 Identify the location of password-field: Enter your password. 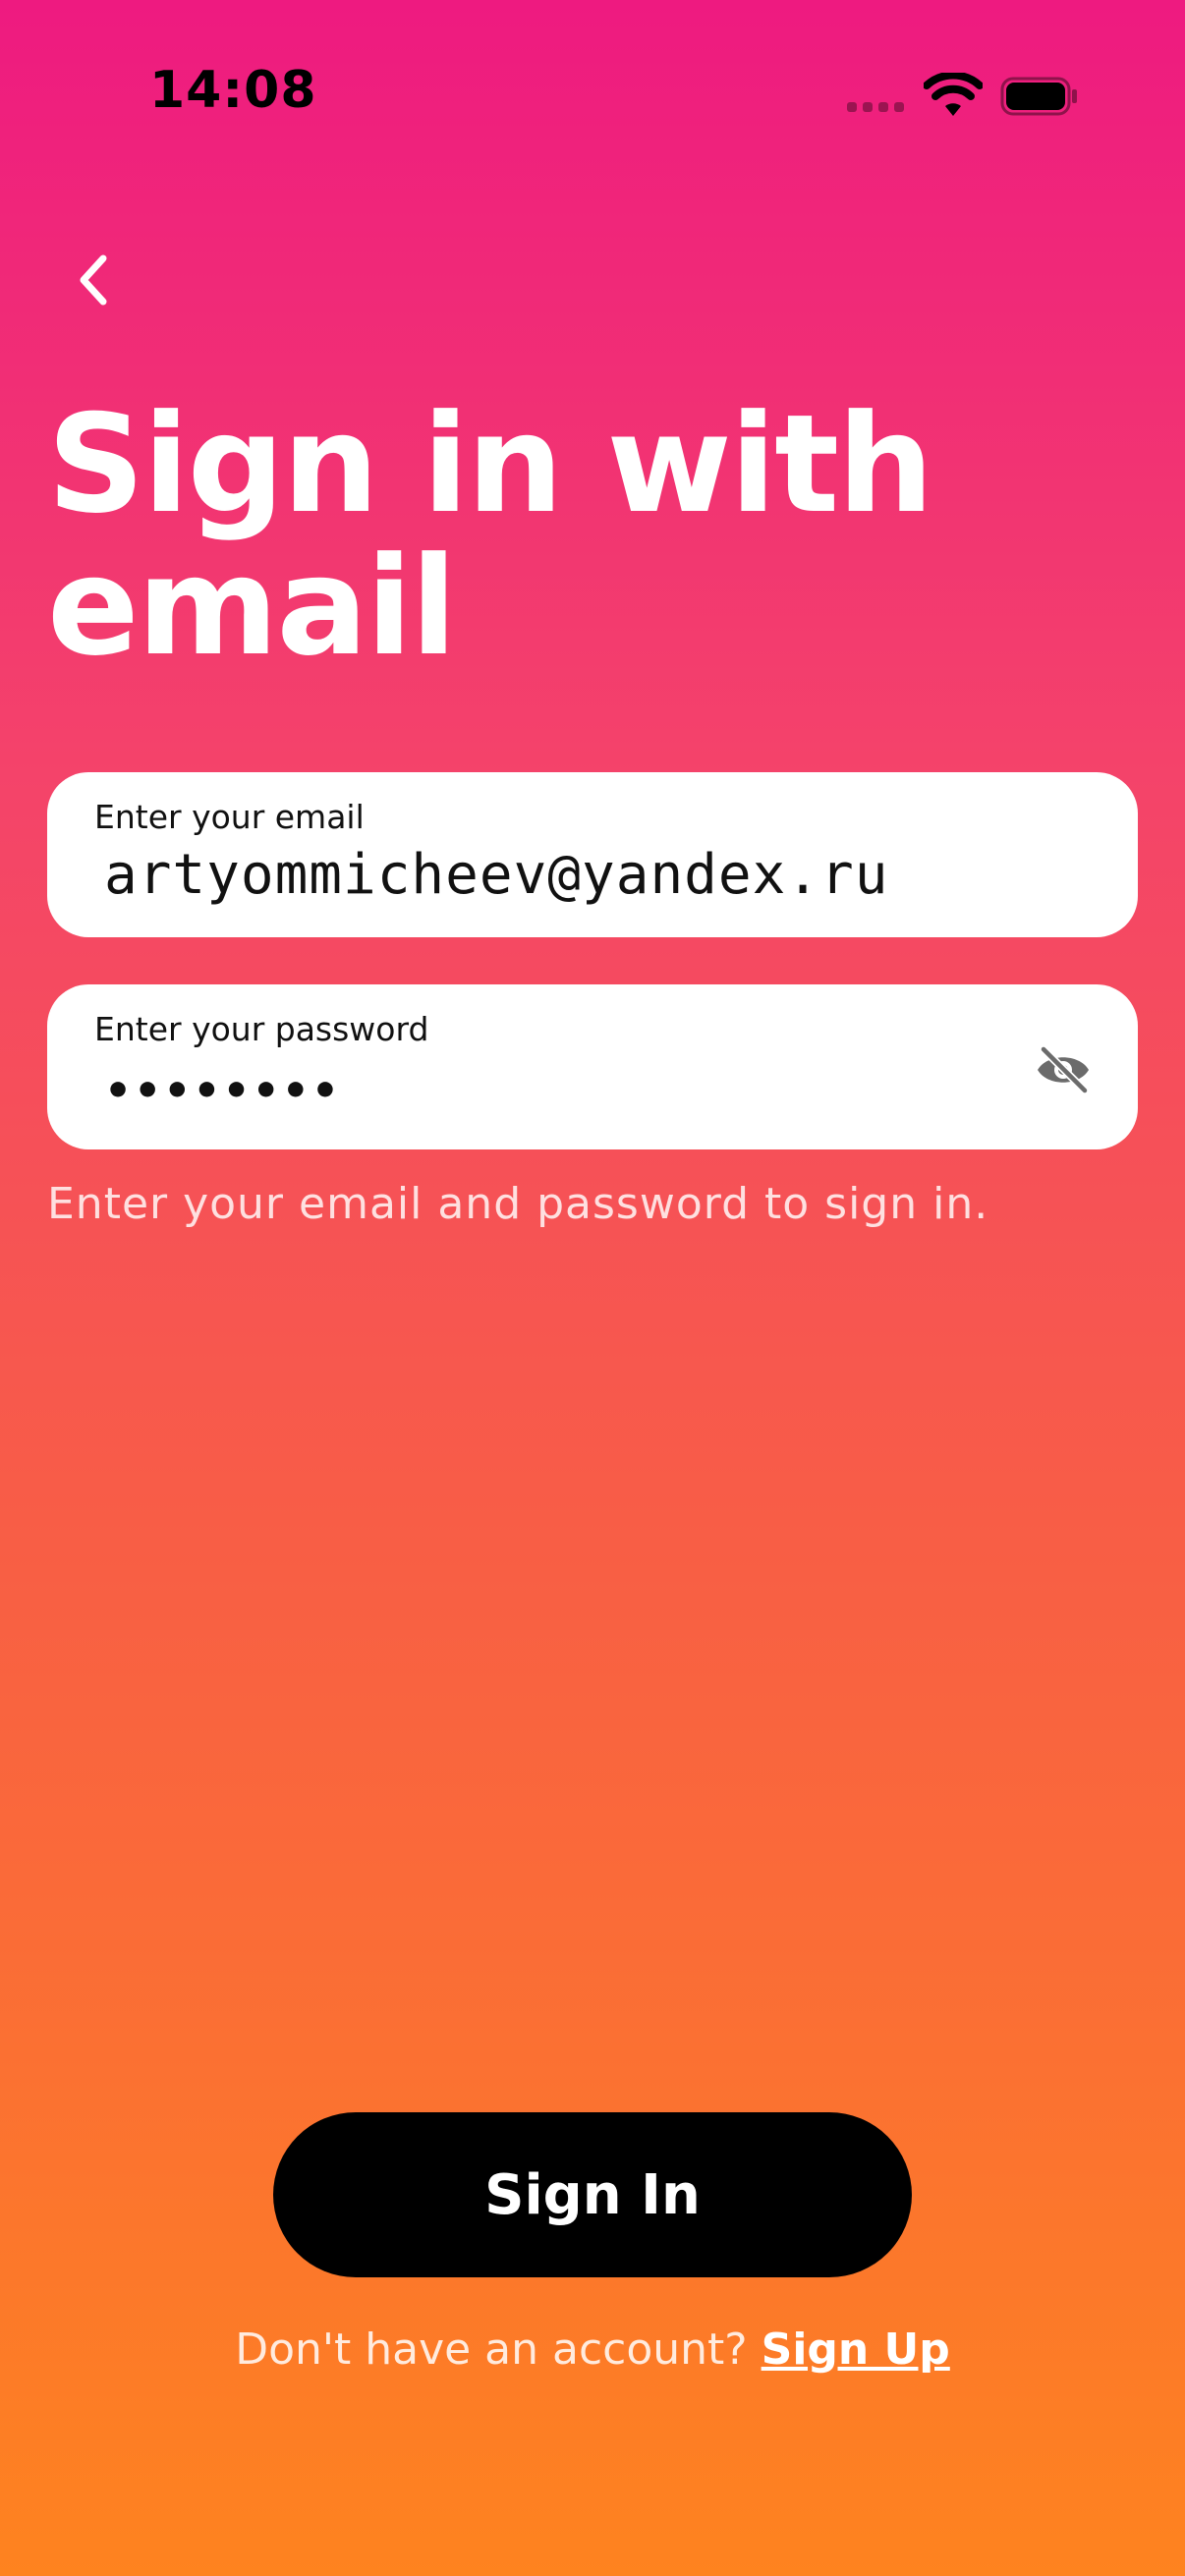
(592, 1066).